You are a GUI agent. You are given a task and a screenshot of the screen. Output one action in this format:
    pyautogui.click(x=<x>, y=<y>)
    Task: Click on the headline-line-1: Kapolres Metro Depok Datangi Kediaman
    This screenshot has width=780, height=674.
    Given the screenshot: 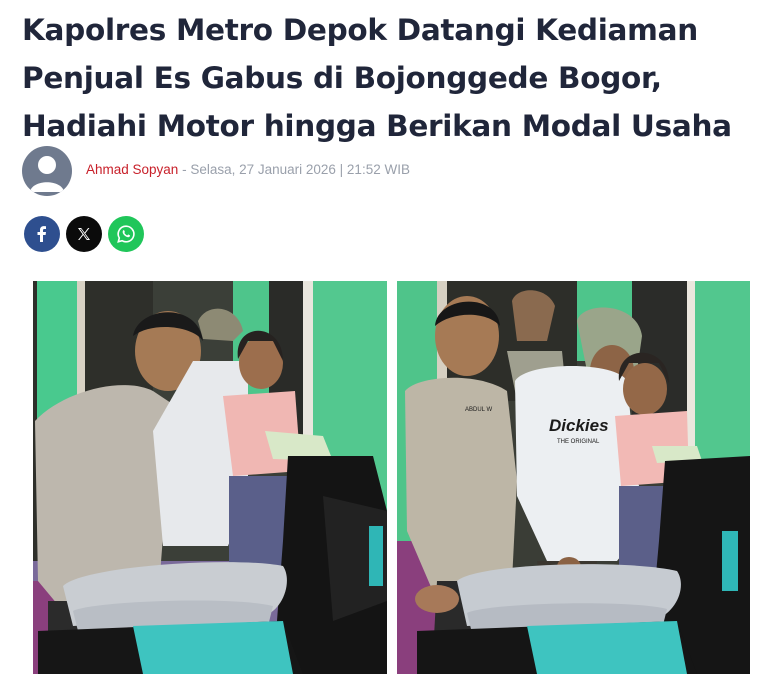 What is the action you would take?
    pyautogui.click(x=360, y=30)
    